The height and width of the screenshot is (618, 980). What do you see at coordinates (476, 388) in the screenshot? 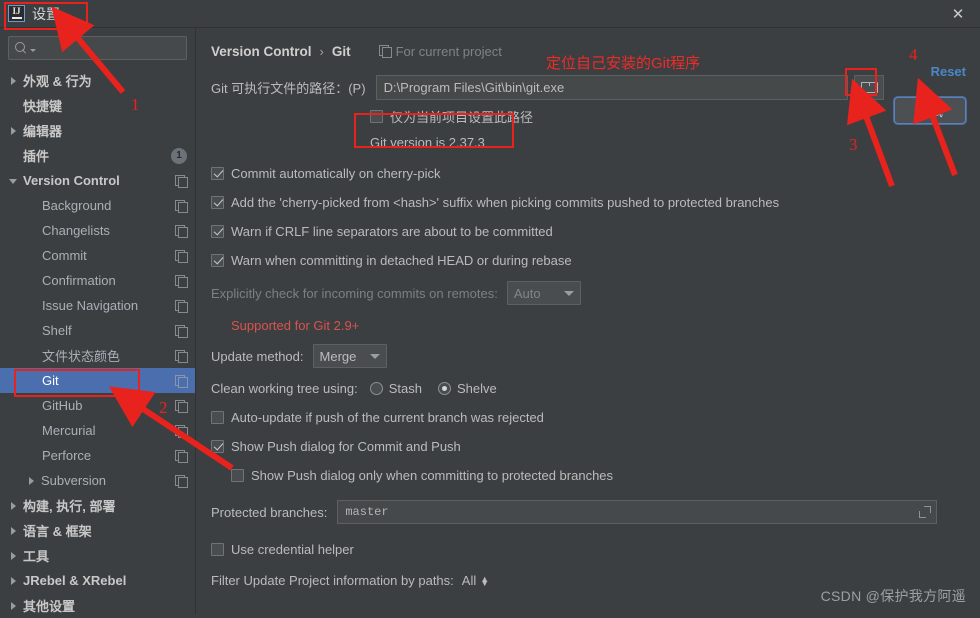
I see `radio-shelve-label: Shelve` at bounding box center [476, 388].